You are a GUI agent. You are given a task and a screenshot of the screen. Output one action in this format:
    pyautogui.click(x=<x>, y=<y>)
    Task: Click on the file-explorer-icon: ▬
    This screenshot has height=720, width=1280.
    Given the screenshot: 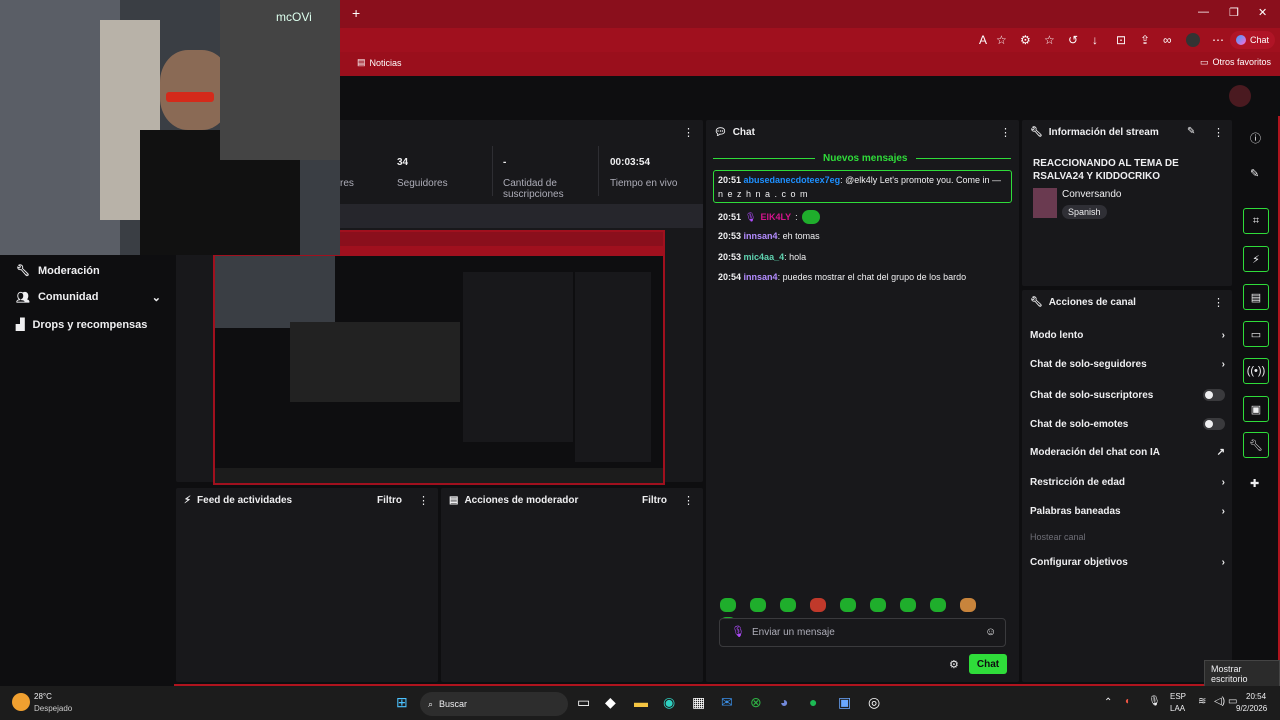 What is the action you would take?
    pyautogui.click(x=641, y=702)
    